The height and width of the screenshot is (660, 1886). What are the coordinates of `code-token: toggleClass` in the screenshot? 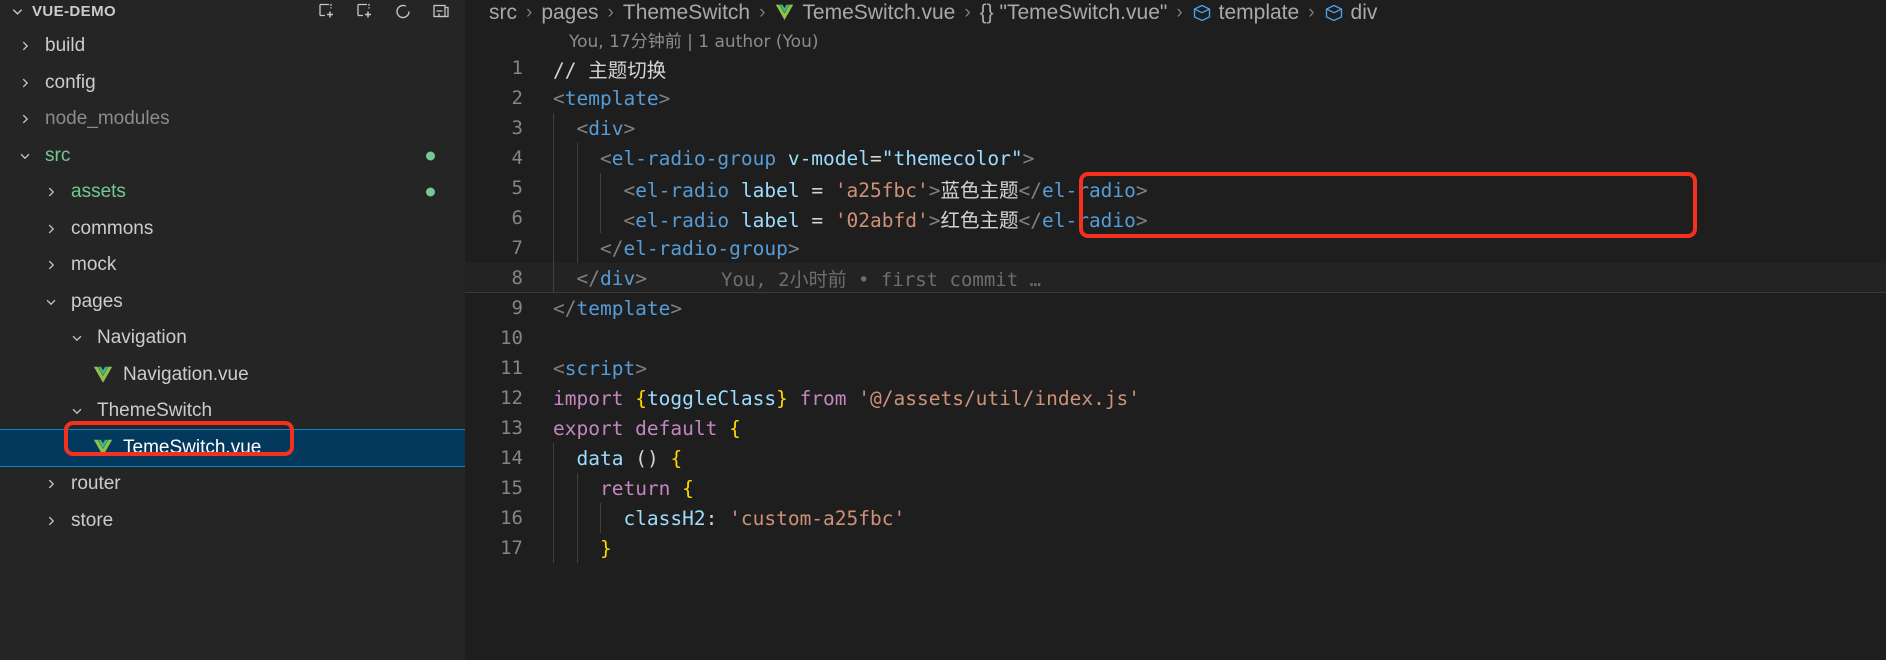 It's located at (711, 398).